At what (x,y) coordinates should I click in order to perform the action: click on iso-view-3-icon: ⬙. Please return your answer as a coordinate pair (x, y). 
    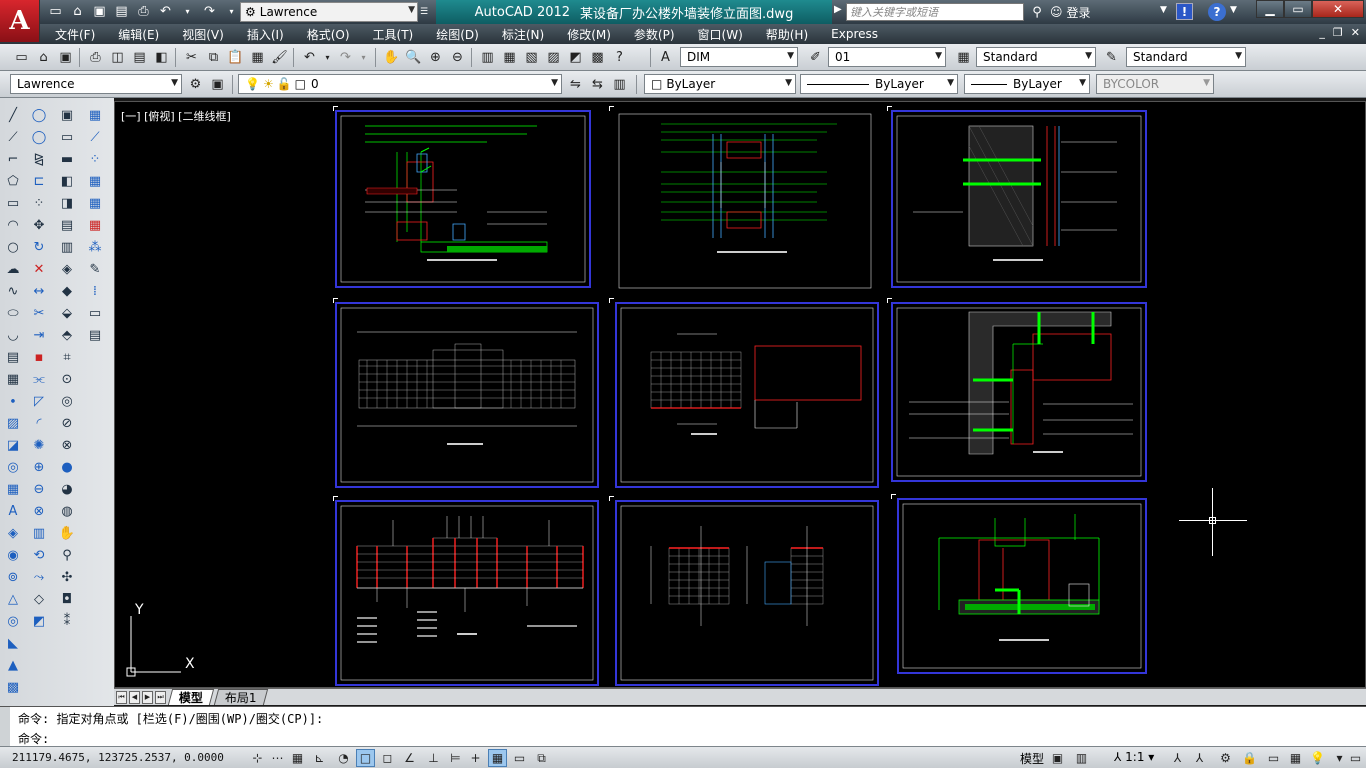
    Looking at the image, I should click on (67, 313).